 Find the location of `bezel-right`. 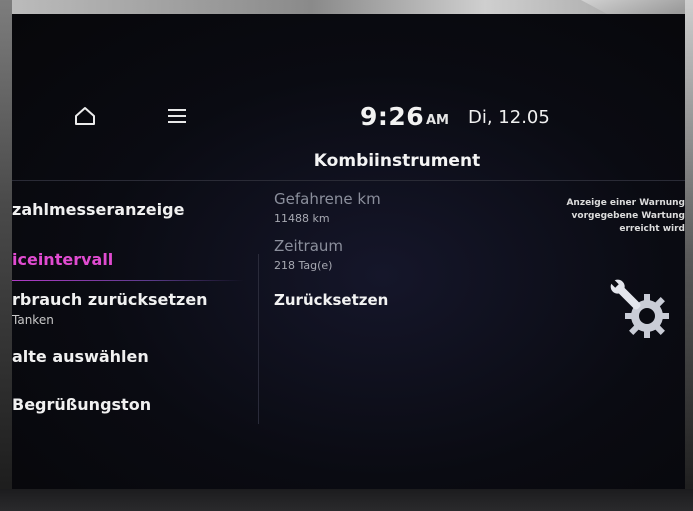

bezel-right is located at coordinates (689, 255).